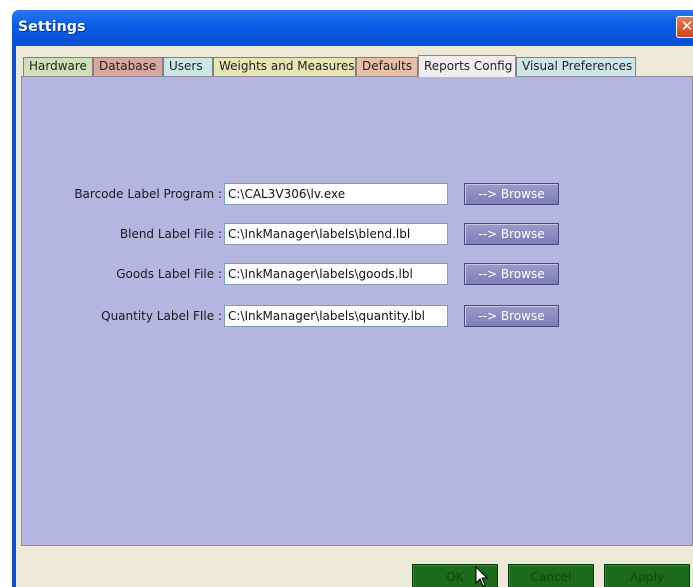  I want to click on close-icon: ✕, so click(686, 26).